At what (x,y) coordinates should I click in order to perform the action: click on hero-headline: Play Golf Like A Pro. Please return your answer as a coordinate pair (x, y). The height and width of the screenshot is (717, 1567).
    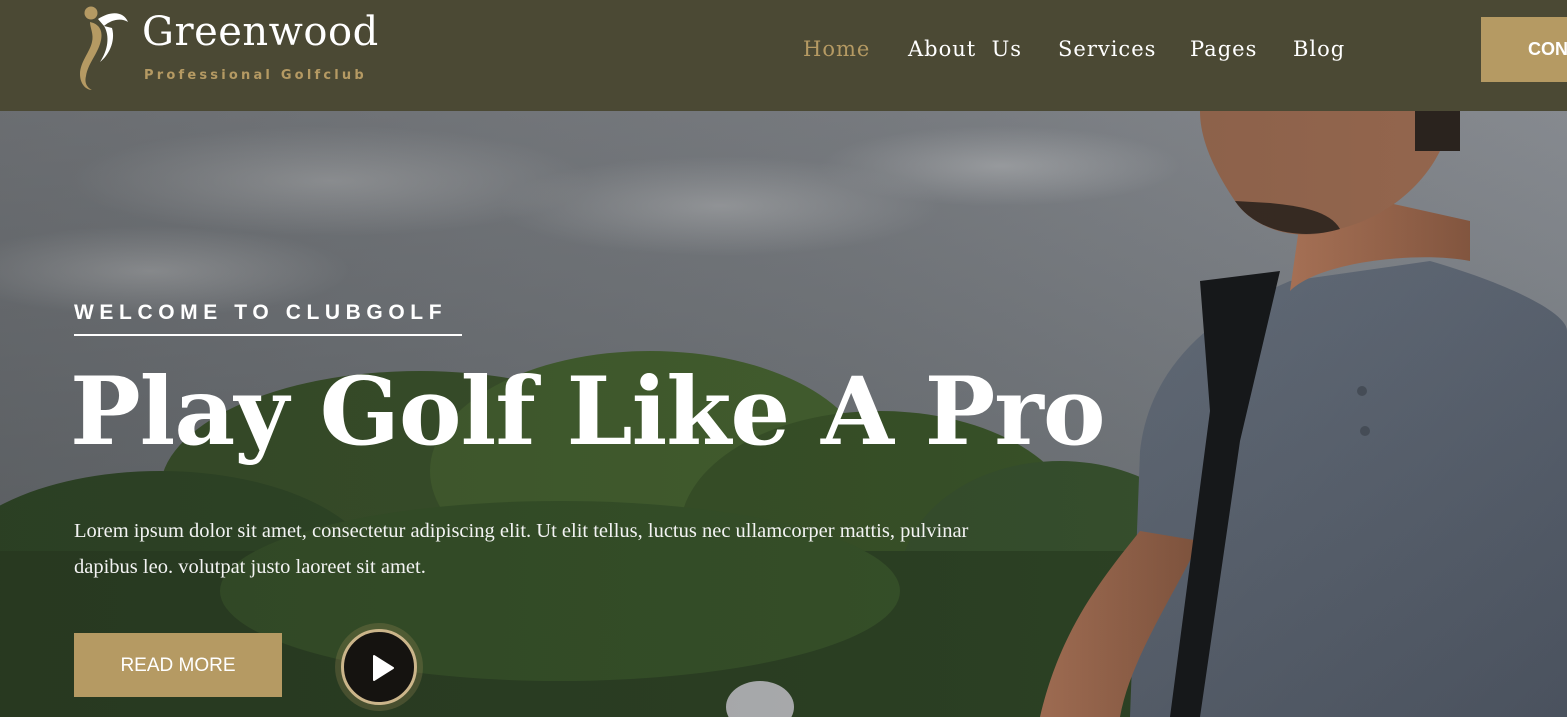
    Looking at the image, I should click on (588, 412).